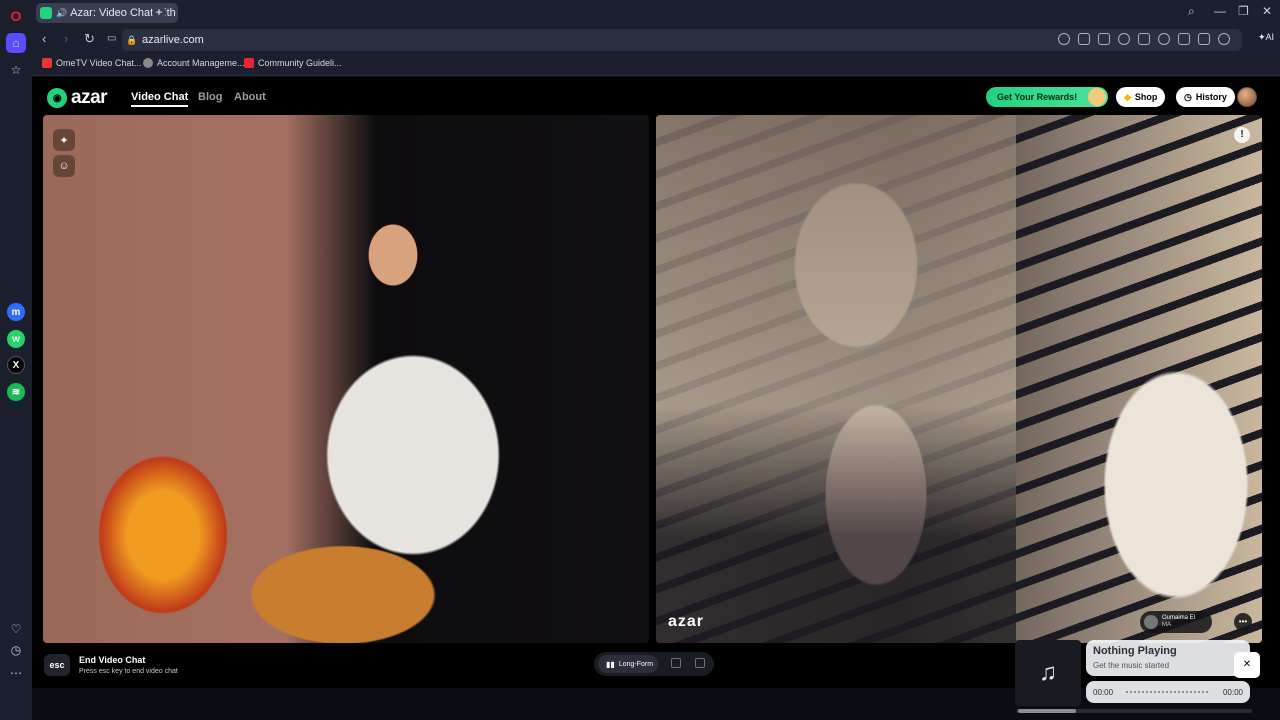 This screenshot has width=1280, height=720. I want to click on layout-stacked-icon, so click(676, 663).